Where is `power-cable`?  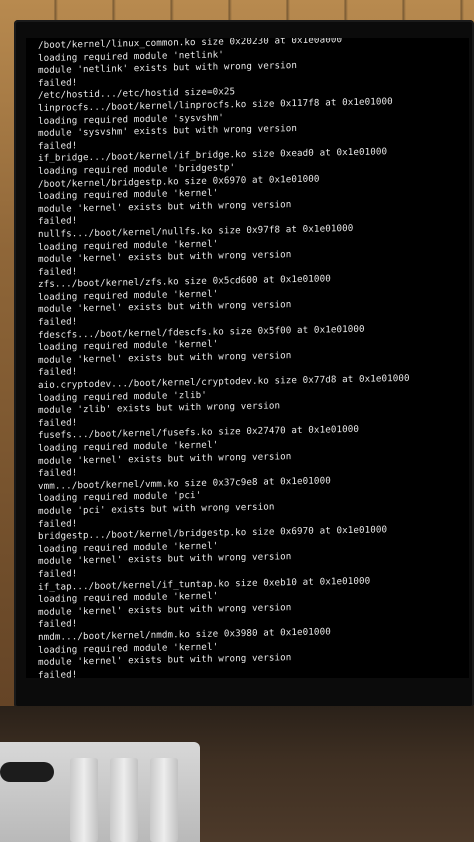 power-cable is located at coordinates (27, 772).